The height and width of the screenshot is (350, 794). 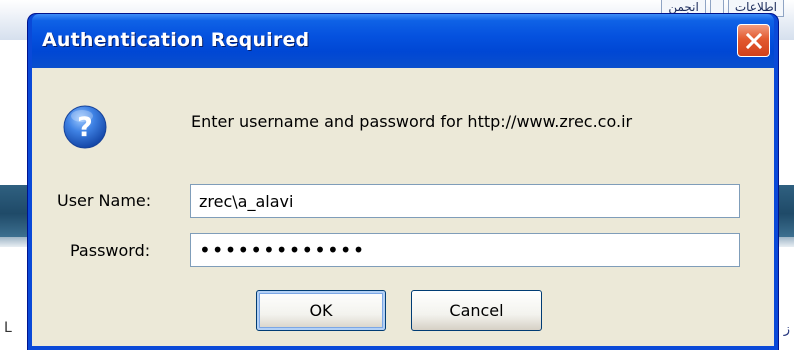 I want to click on question-icon: ?, so click(x=85, y=127).